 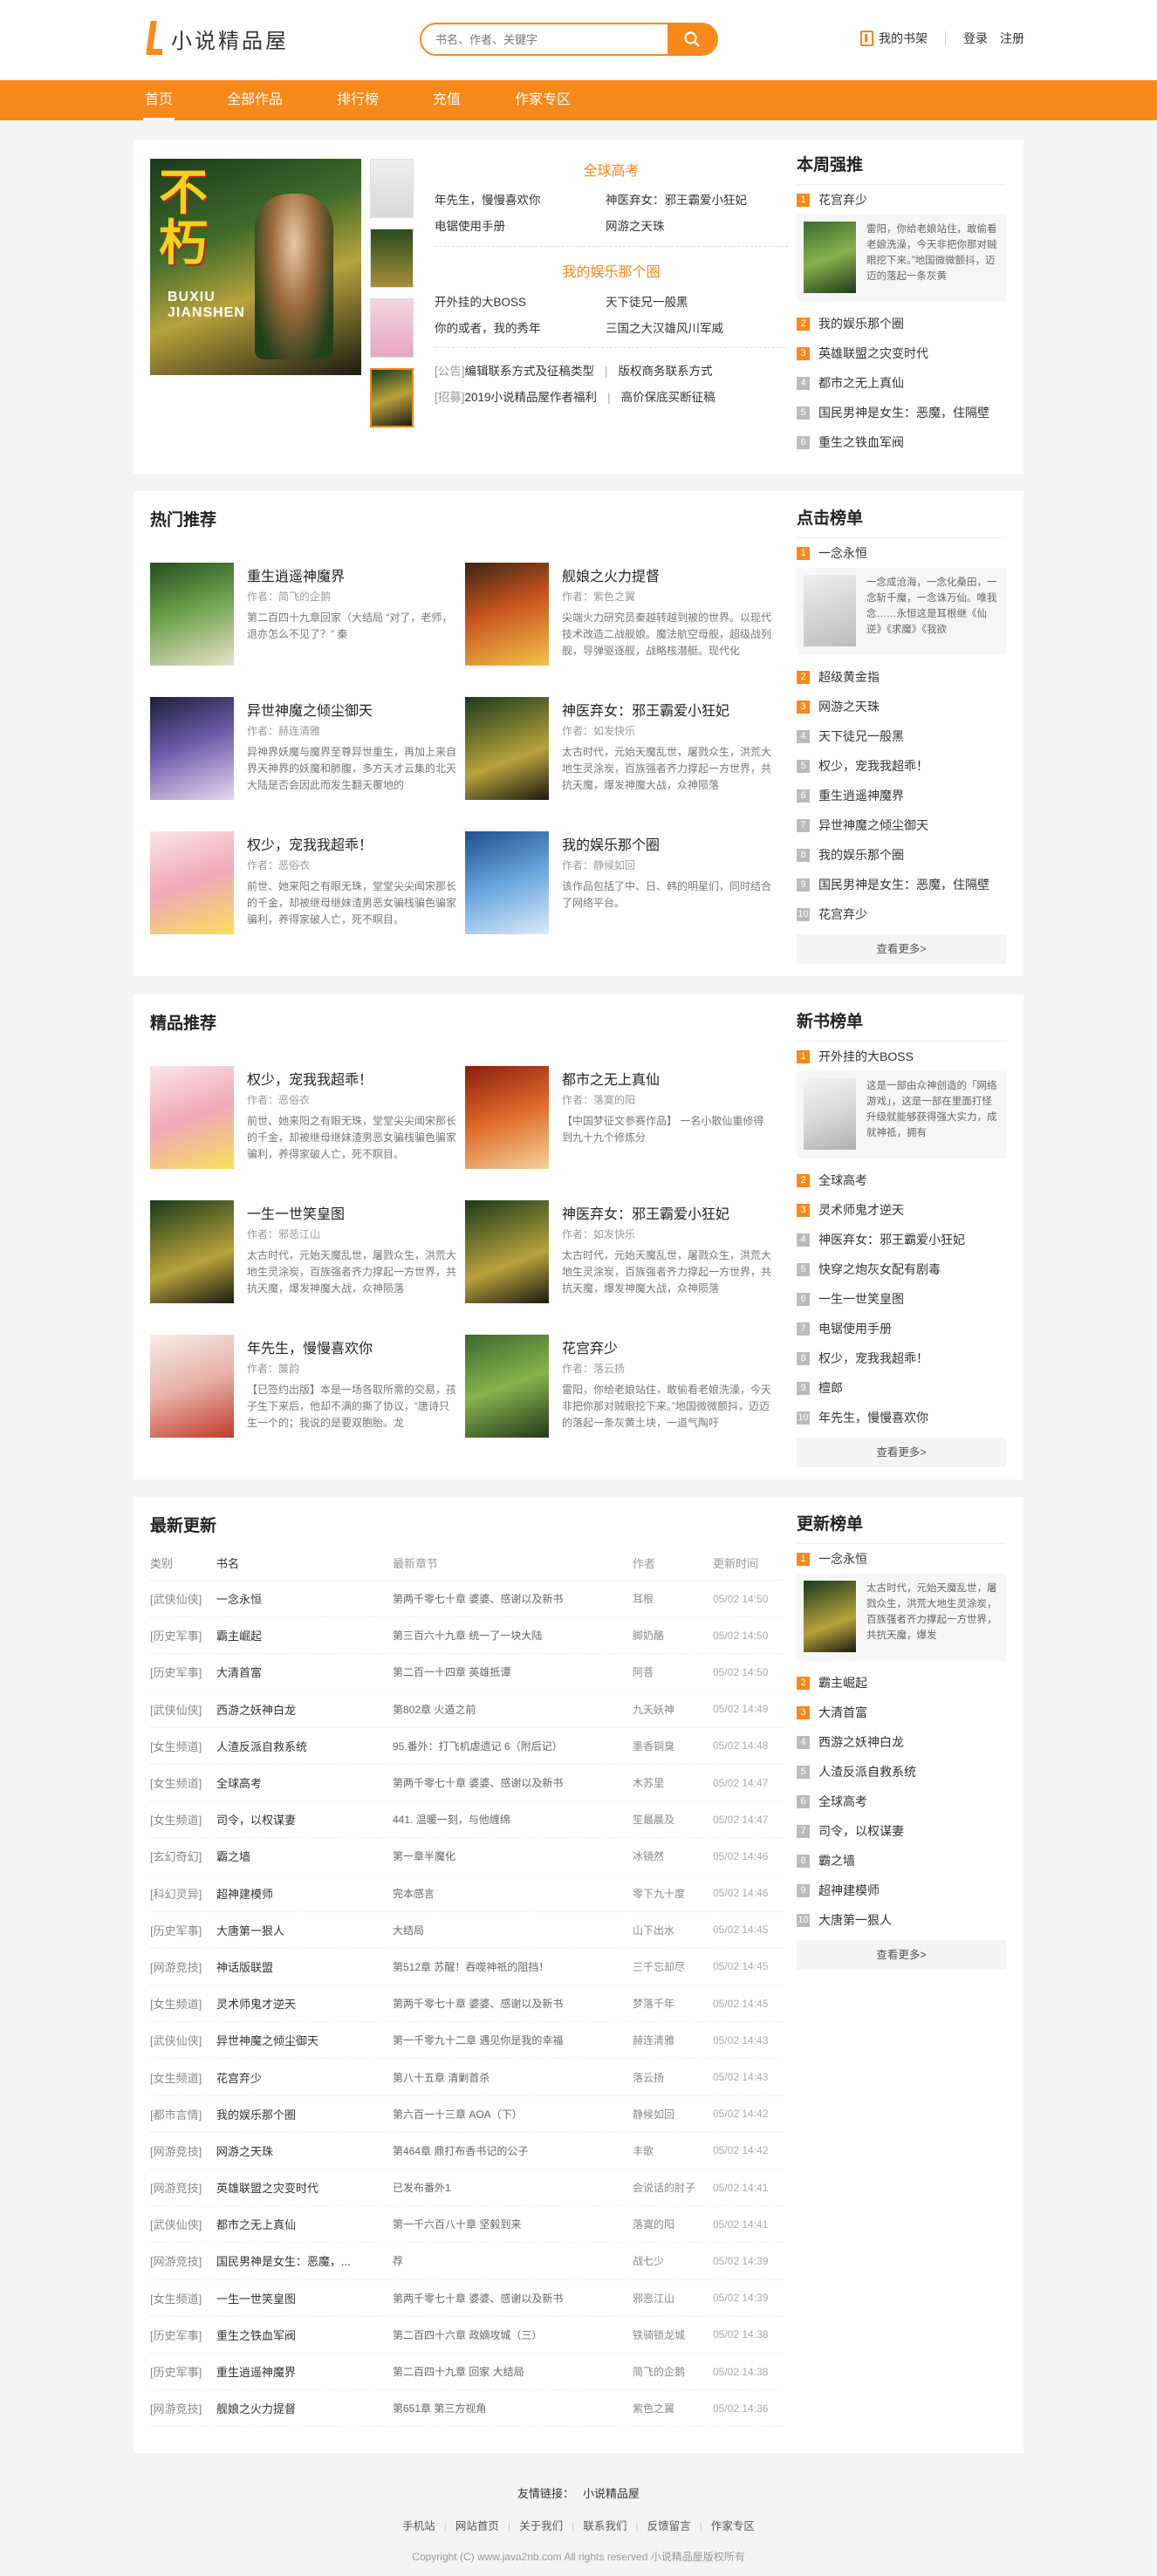 What do you see at coordinates (901, 1742) in the screenshot?
I see `rank-item: 4 西游之妖神白龙` at bounding box center [901, 1742].